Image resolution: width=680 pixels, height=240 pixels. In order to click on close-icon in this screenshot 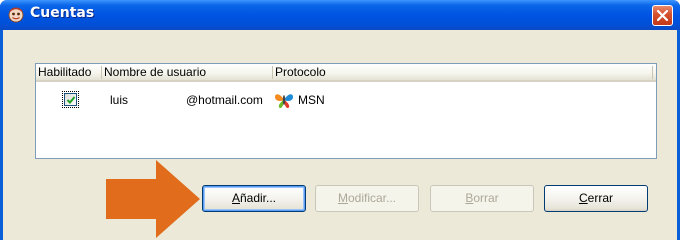, I will do `click(662, 15)`.